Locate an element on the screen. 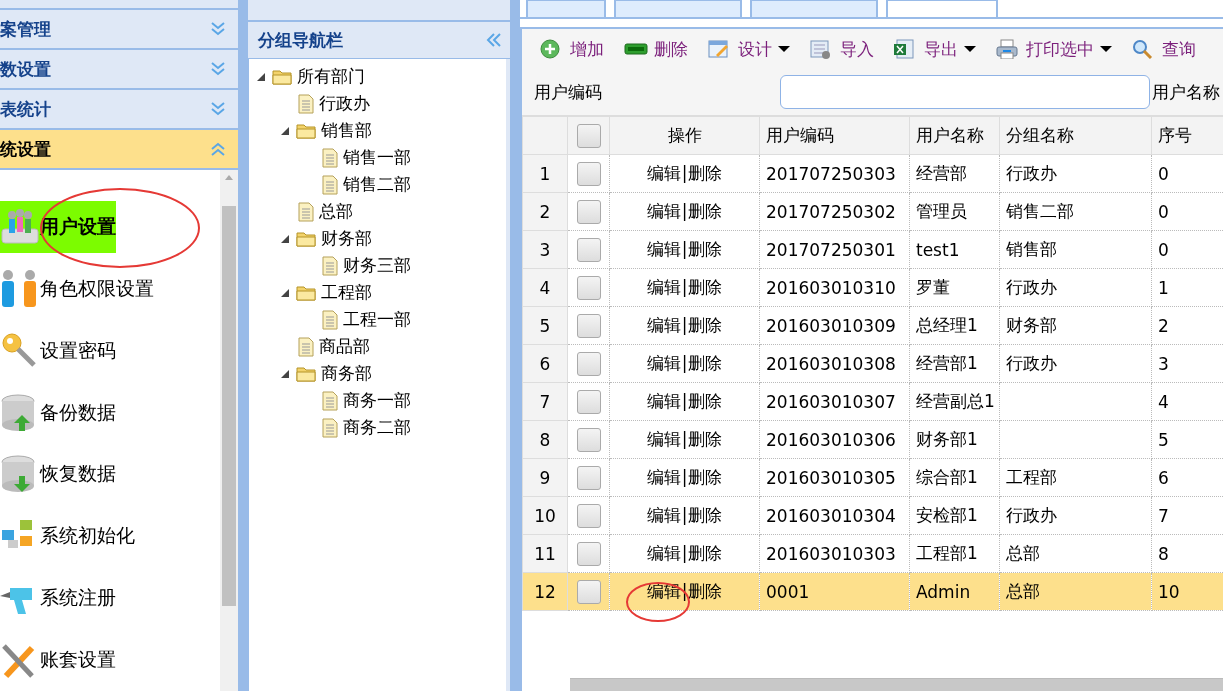 This screenshot has width=1223, height=691. menu-item: 账套设置 is located at coordinates (58, 660).